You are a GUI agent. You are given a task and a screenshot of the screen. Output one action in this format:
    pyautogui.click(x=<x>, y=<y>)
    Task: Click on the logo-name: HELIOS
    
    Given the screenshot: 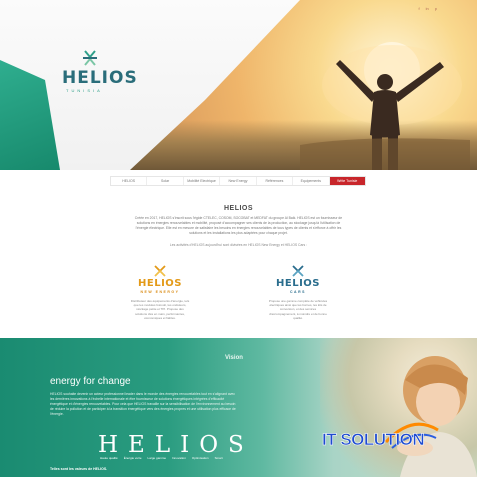 What is the action you would take?
    pyautogui.click(x=100, y=78)
    